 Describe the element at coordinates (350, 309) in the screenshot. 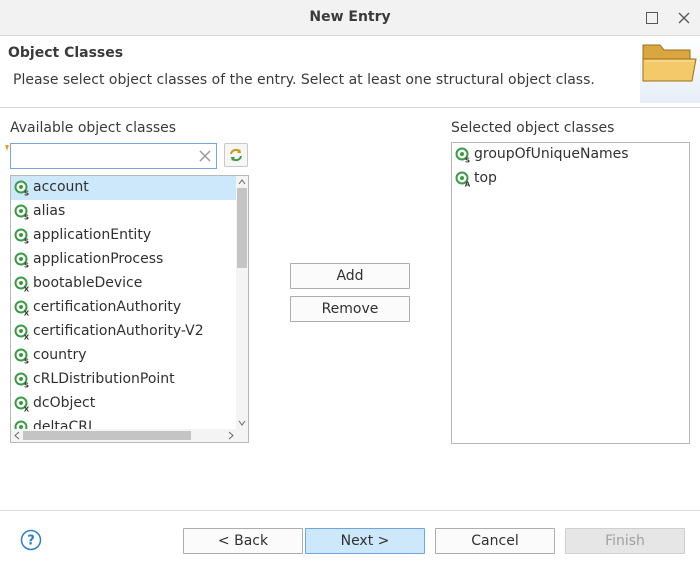

I see `remove-button: Remove` at that location.